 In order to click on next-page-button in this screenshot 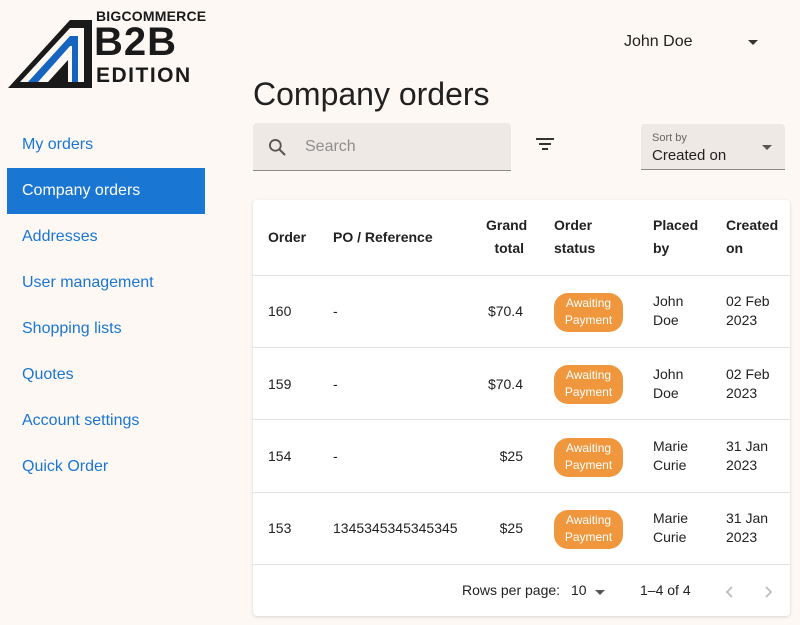, I will do `click(768, 592)`.